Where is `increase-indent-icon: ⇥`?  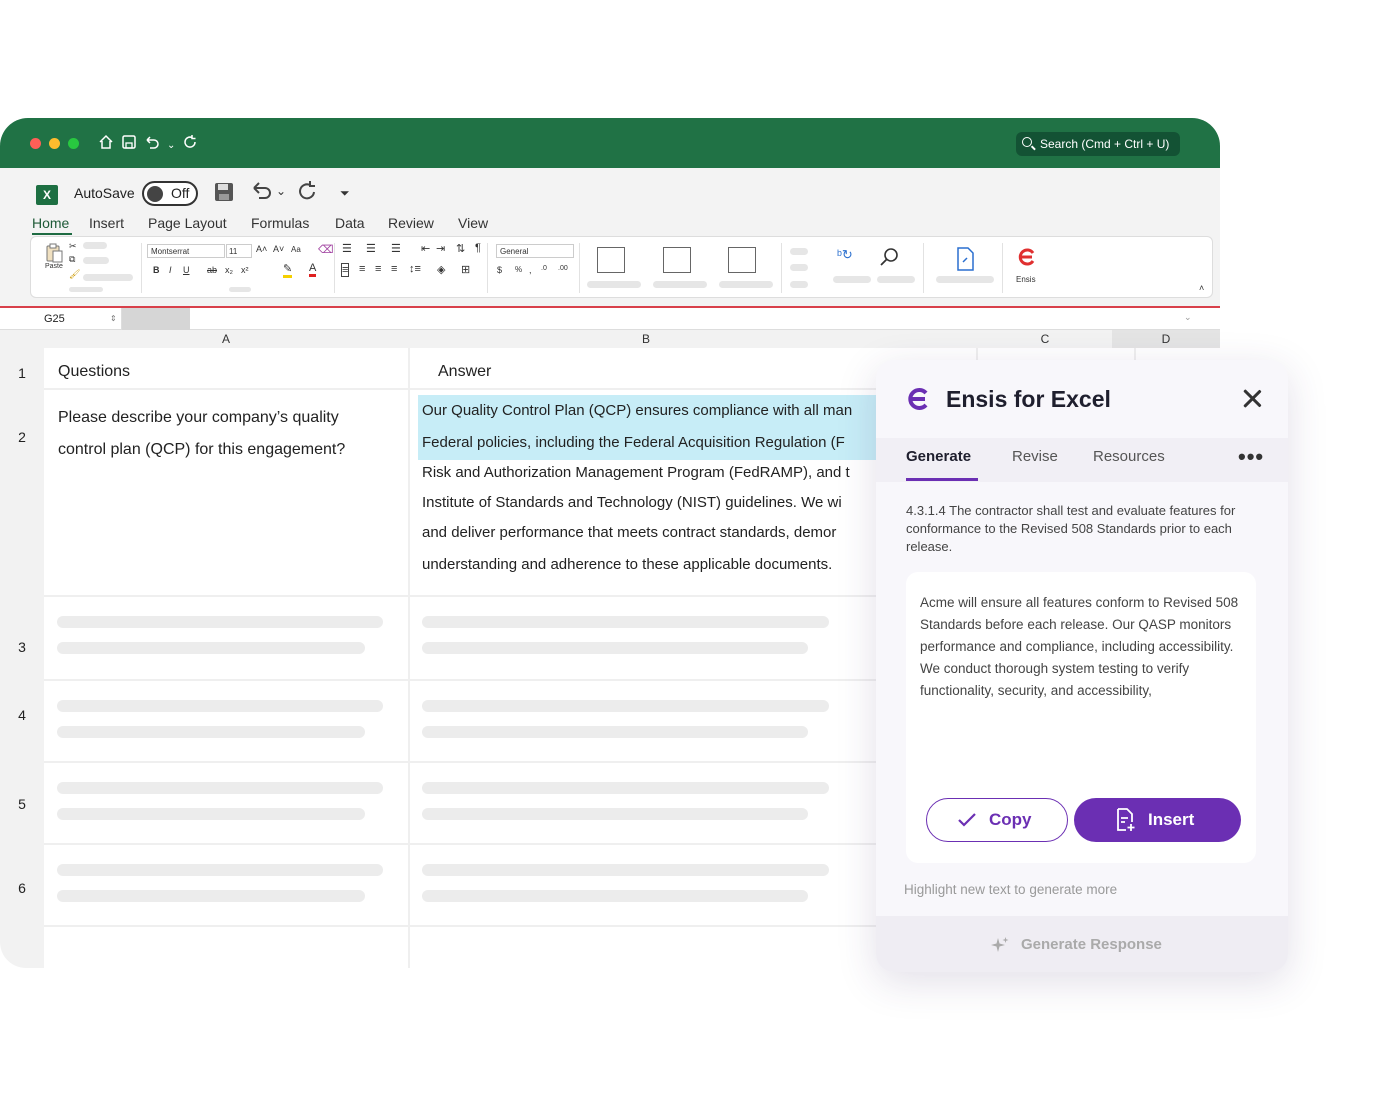
increase-indent-icon: ⇥ is located at coordinates (440, 248).